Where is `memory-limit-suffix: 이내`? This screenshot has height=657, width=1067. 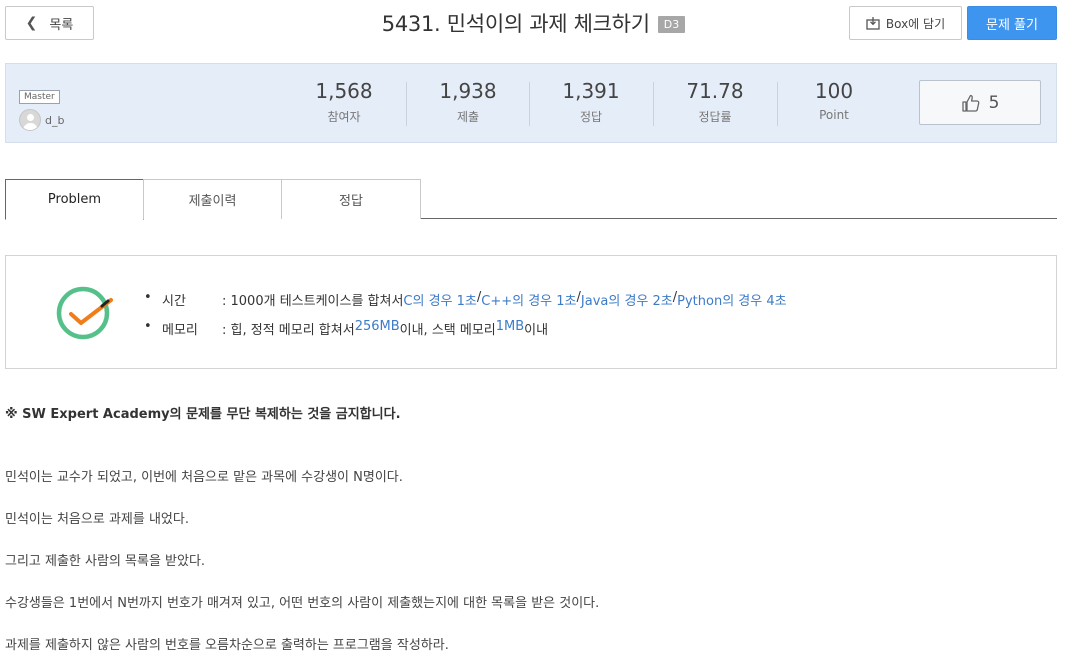
memory-limit-suffix: 이내 is located at coordinates (536, 330).